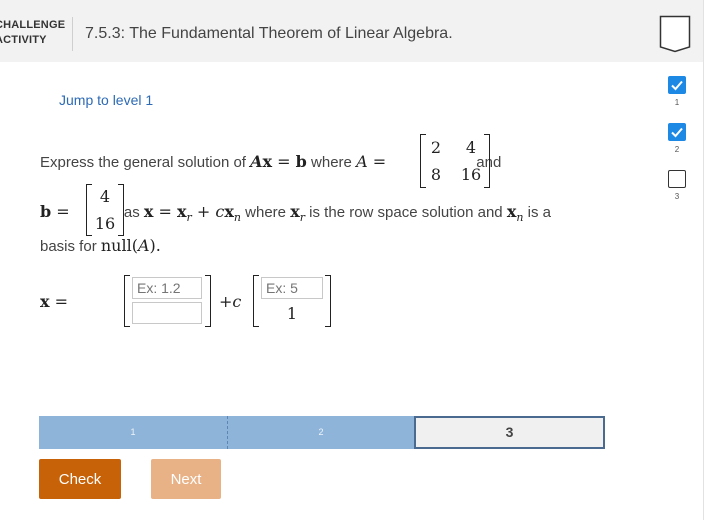 The image size is (727, 520). I want to click on level-3-indicator: 3, so click(677, 185).